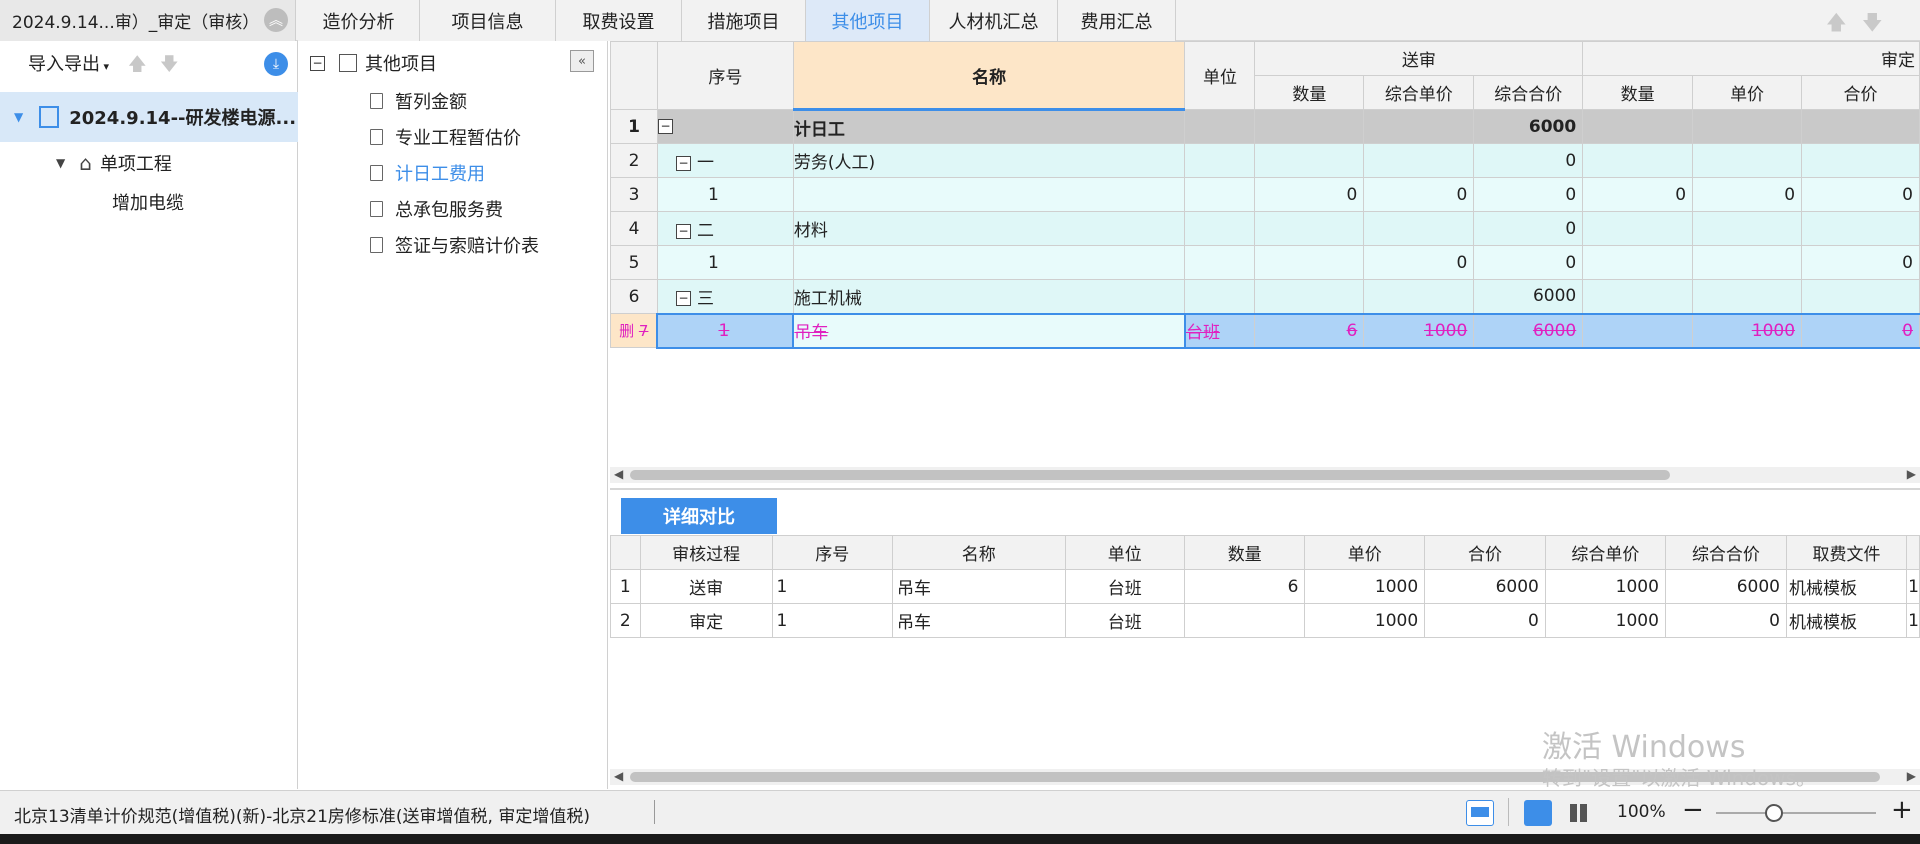 The height and width of the screenshot is (844, 1920). Describe the element at coordinates (725, 126) in the screenshot. I see `seq-cell: −` at that location.